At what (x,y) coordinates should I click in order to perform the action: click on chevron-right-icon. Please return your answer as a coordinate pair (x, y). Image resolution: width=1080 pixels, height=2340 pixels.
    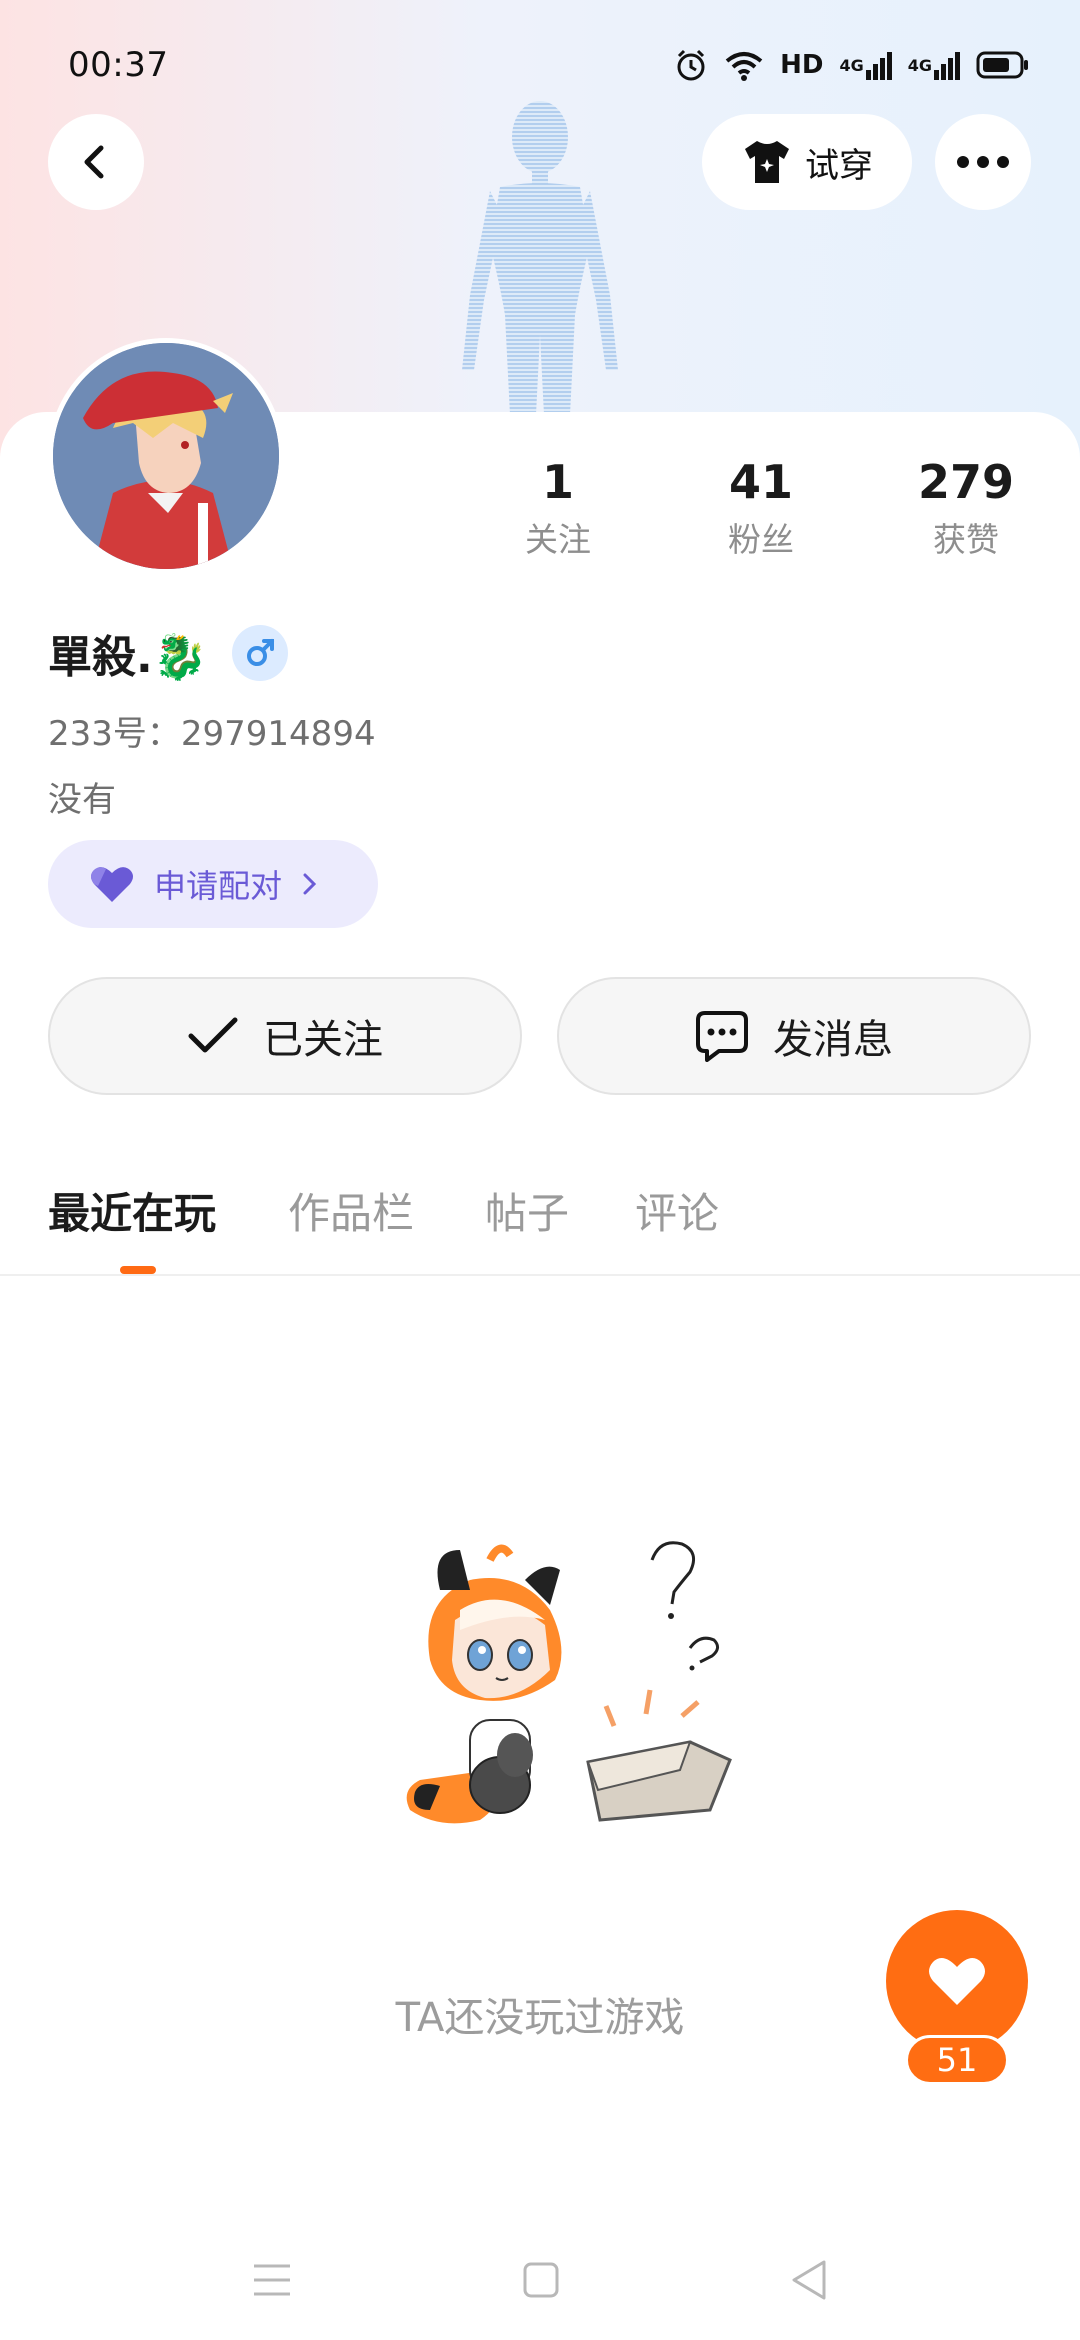
    Looking at the image, I should click on (310, 884).